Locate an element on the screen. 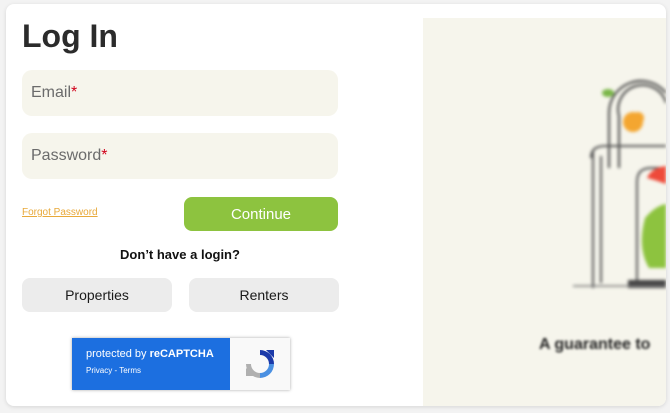 The width and height of the screenshot is (670, 413). renters-button: Renters is located at coordinates (264, 295).